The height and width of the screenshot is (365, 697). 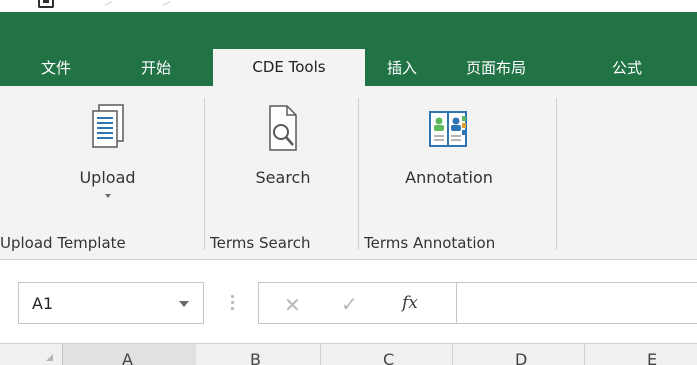 I want to click on tab-page-layout: 页面布局, so click(x=496, y=68).